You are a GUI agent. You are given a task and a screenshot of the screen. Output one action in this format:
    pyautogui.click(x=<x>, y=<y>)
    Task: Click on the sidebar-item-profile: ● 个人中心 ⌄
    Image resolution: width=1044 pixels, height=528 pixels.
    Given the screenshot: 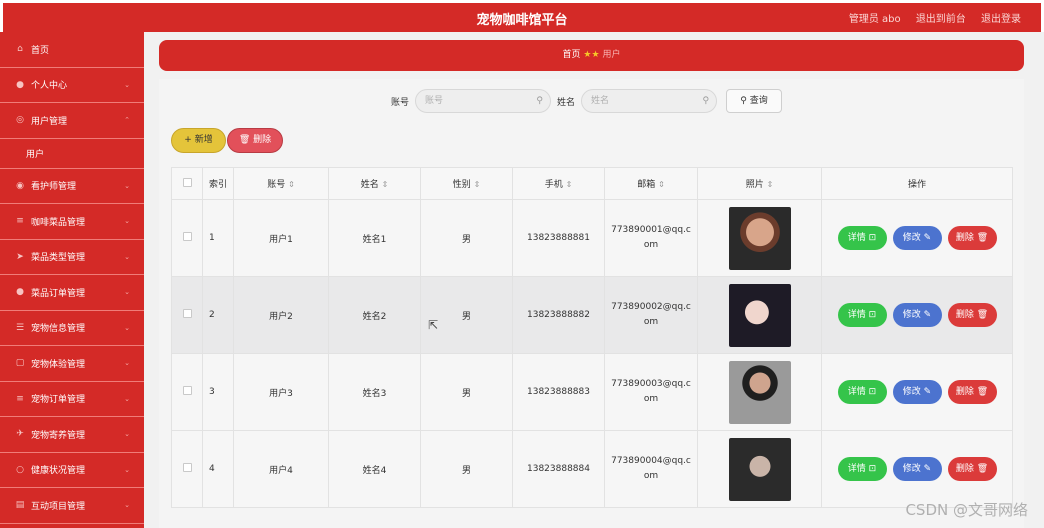 What is the action you would take?
    pyautogui.click(x=72, y=85)
    